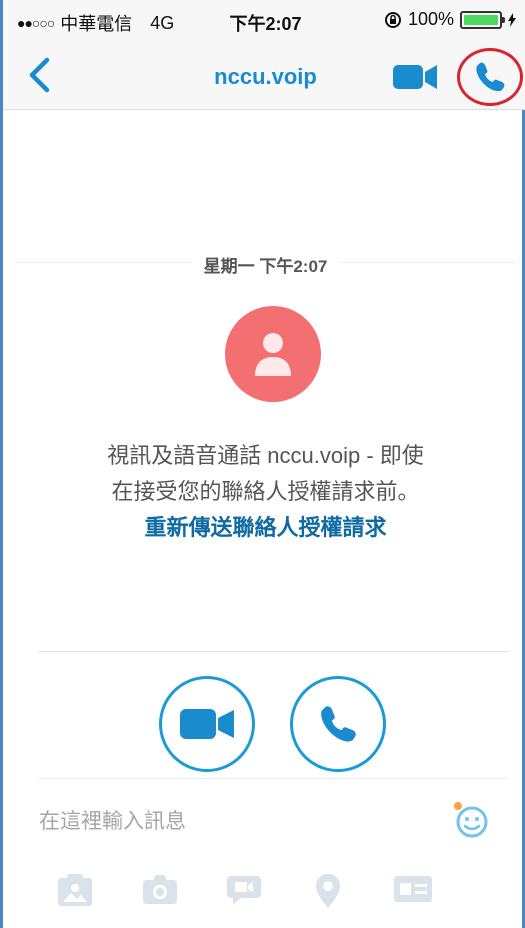 This screenshot has width=525, height=928. Describe the element at coordinates (413, 888) in the screenshot. I see `contact-card-icon` at that location.